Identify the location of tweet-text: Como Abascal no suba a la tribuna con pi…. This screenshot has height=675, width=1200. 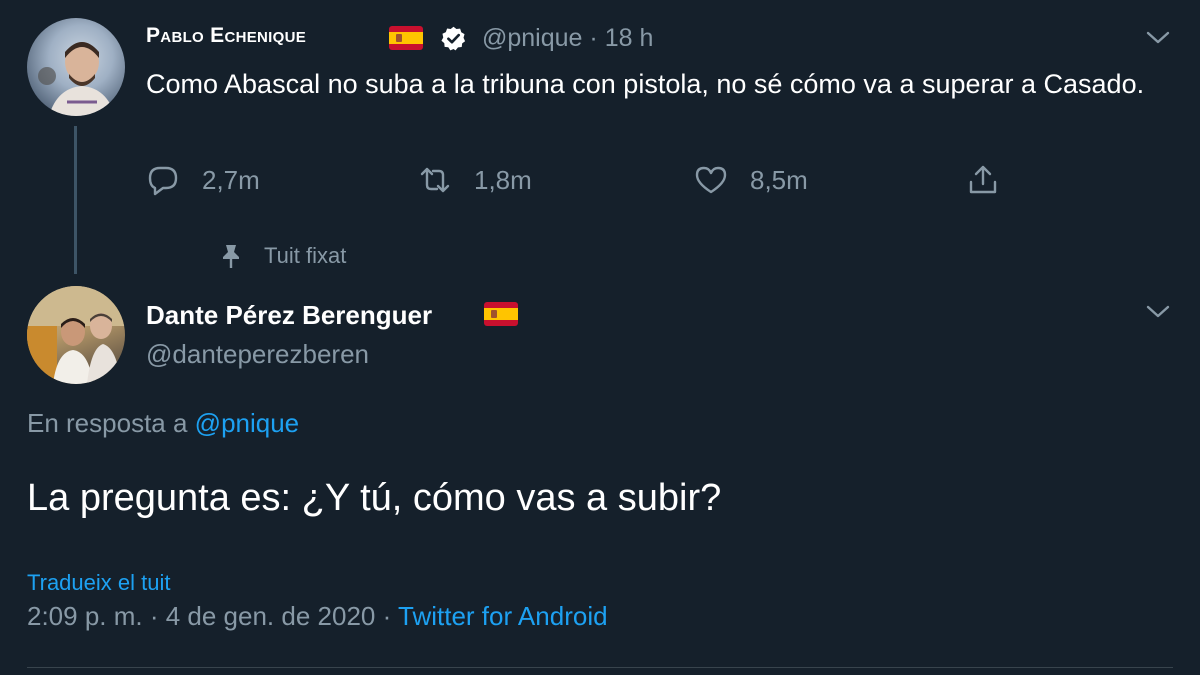
(645, 84).